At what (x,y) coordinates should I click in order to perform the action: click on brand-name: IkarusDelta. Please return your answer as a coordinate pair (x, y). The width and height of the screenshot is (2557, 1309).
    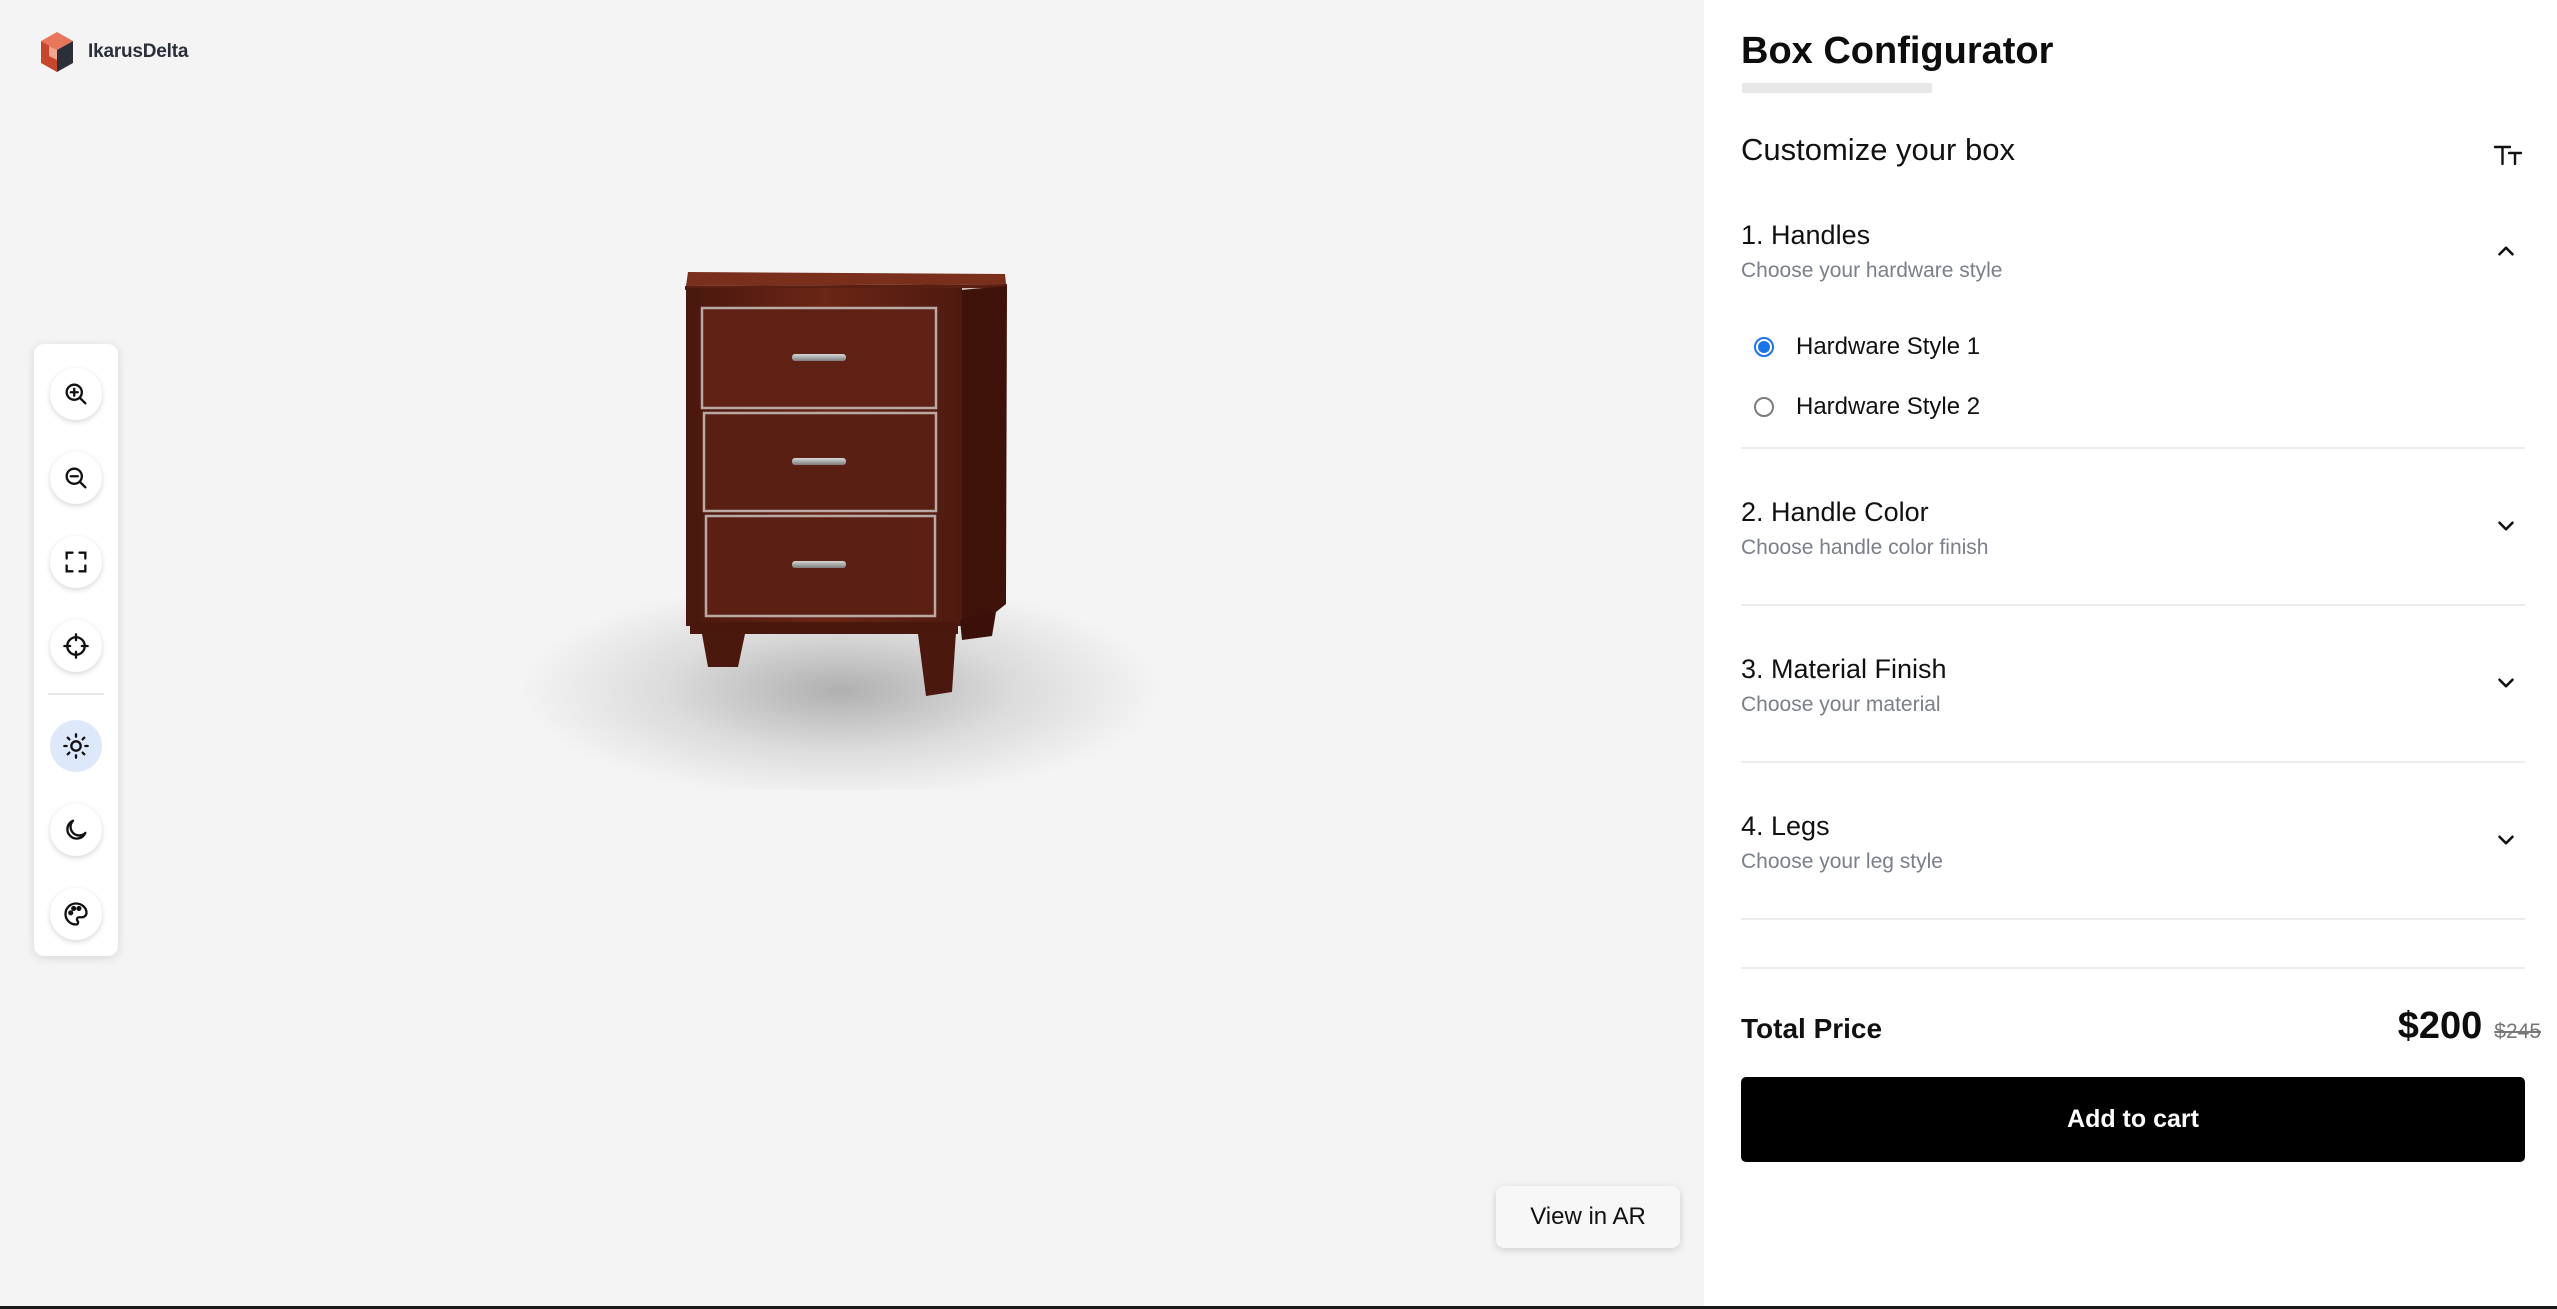
    Looking at the image, I should click on (138, 51).